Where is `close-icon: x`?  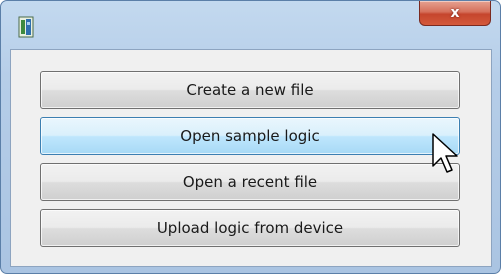
close-icon: x is located at coordinates (455, 13).